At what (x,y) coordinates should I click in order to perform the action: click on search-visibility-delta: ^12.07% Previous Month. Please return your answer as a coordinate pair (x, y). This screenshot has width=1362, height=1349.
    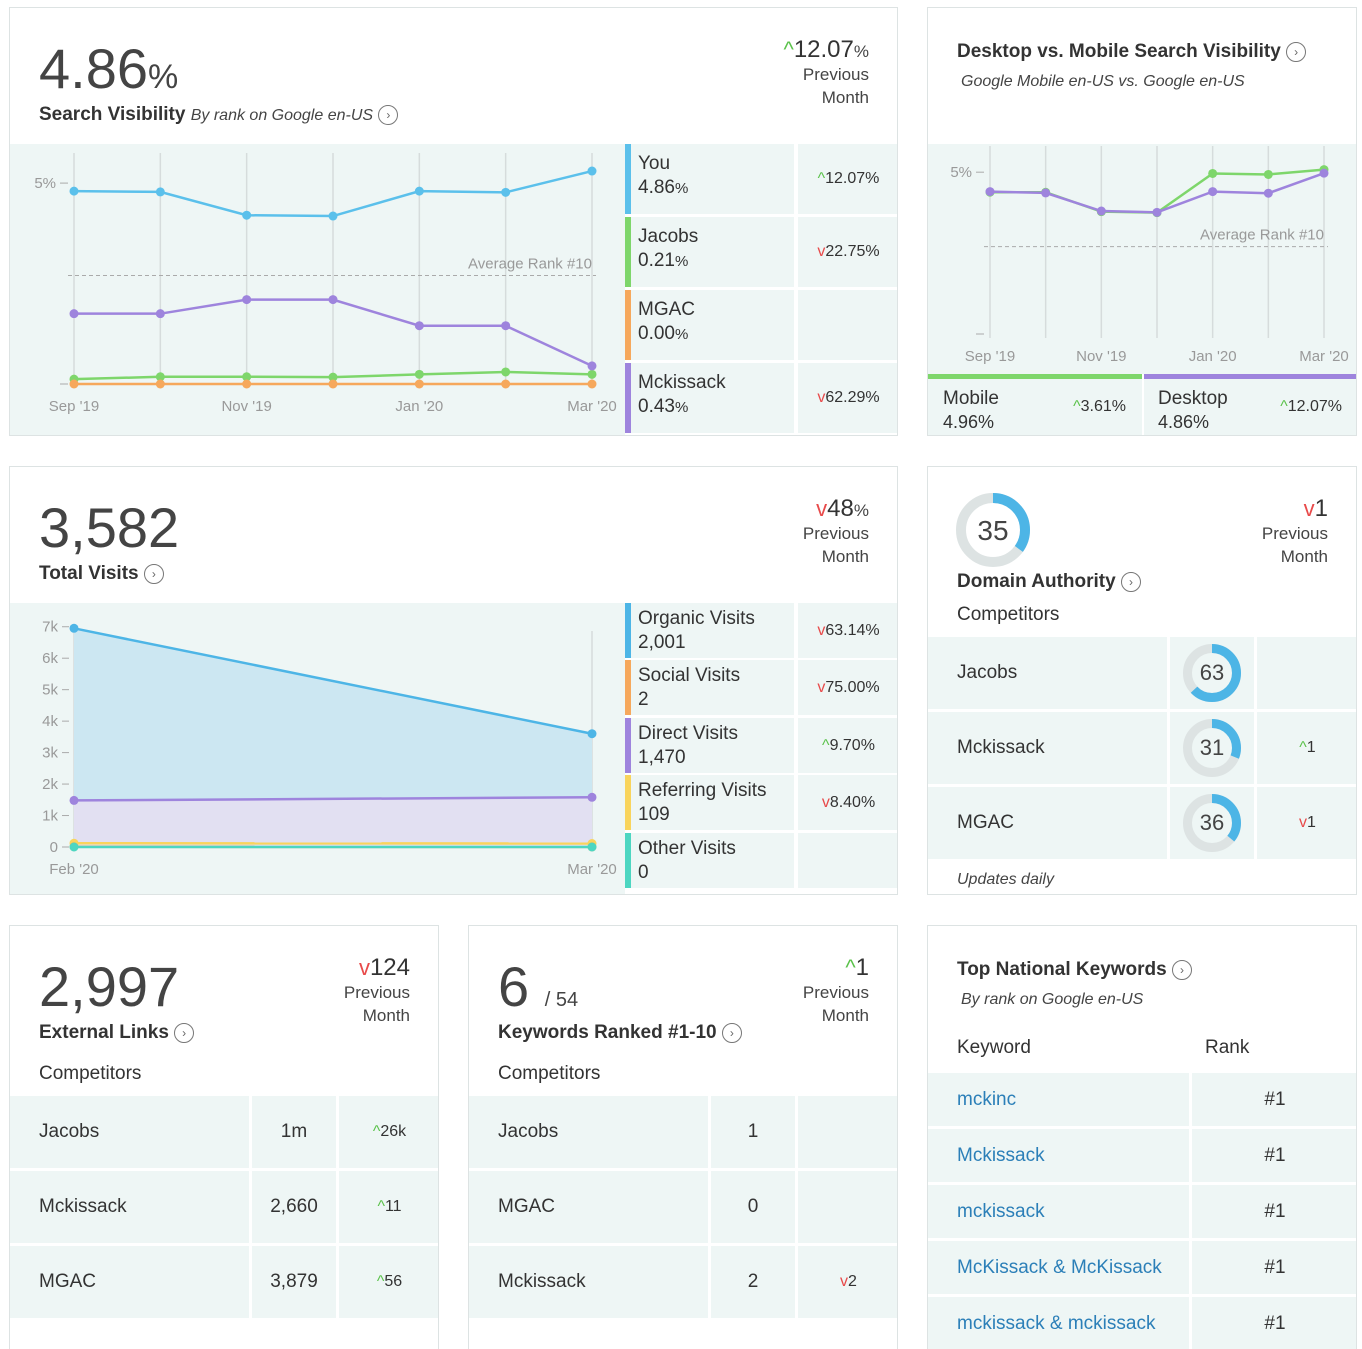
    Looking at the image, I should click on (826, 72).